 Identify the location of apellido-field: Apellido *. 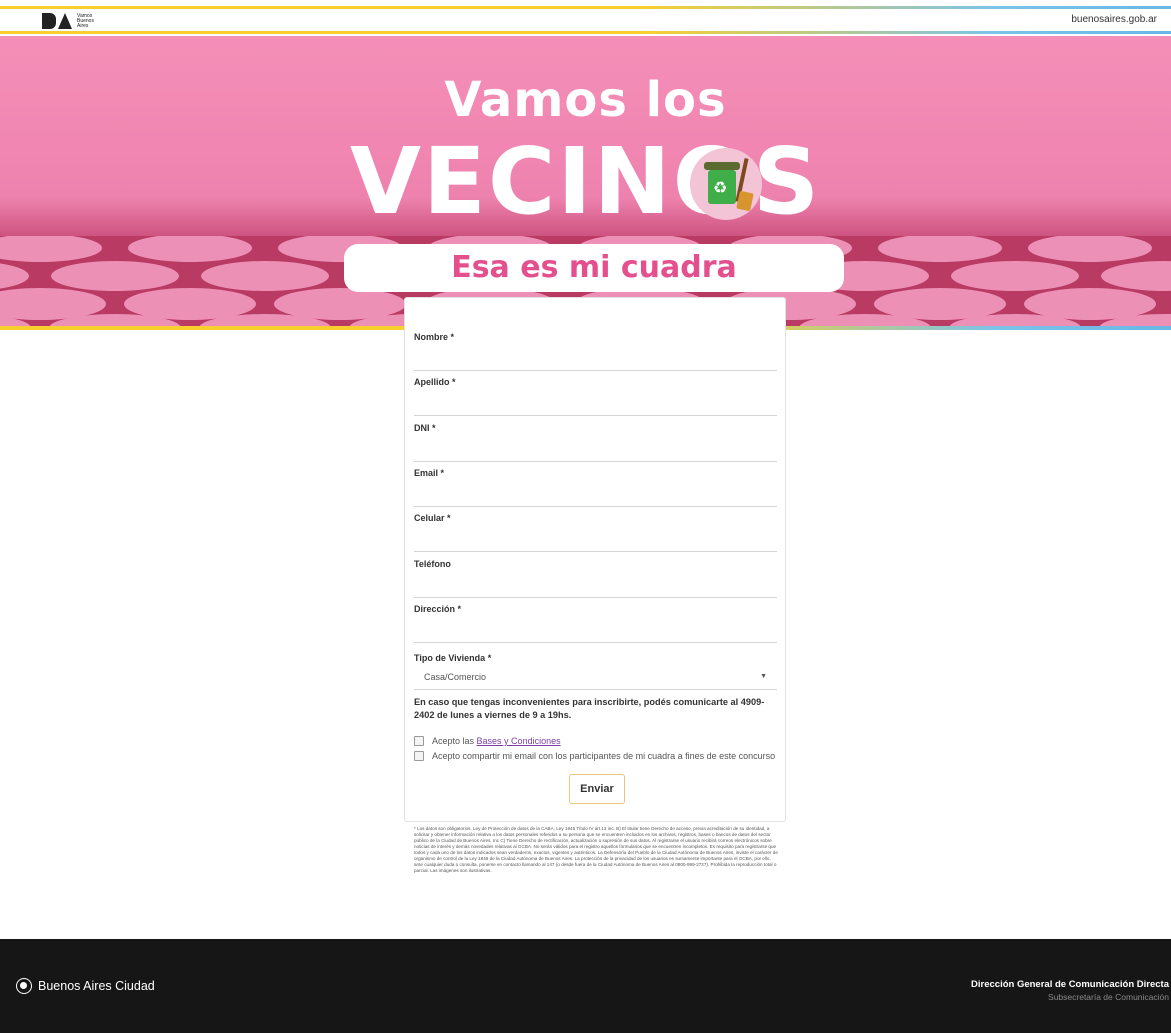
(596, 396).